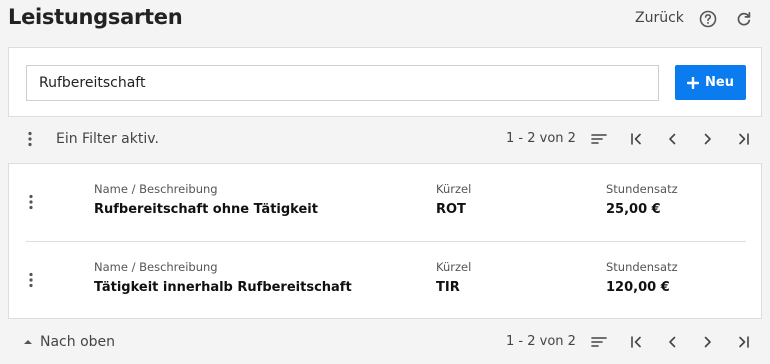 This screenshot has height=364, width=770. Describe the element at coordinates (385, 20) in the screenshot. I see `page-header: Leistungsarten Zurück` at that location.